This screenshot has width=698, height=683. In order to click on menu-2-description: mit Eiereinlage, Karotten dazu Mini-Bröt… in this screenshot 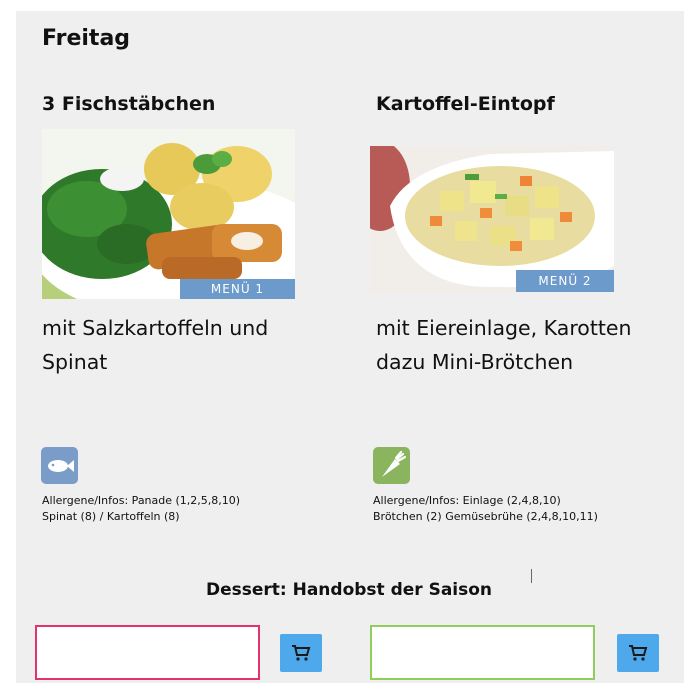, I will do `click(531, 345)`.